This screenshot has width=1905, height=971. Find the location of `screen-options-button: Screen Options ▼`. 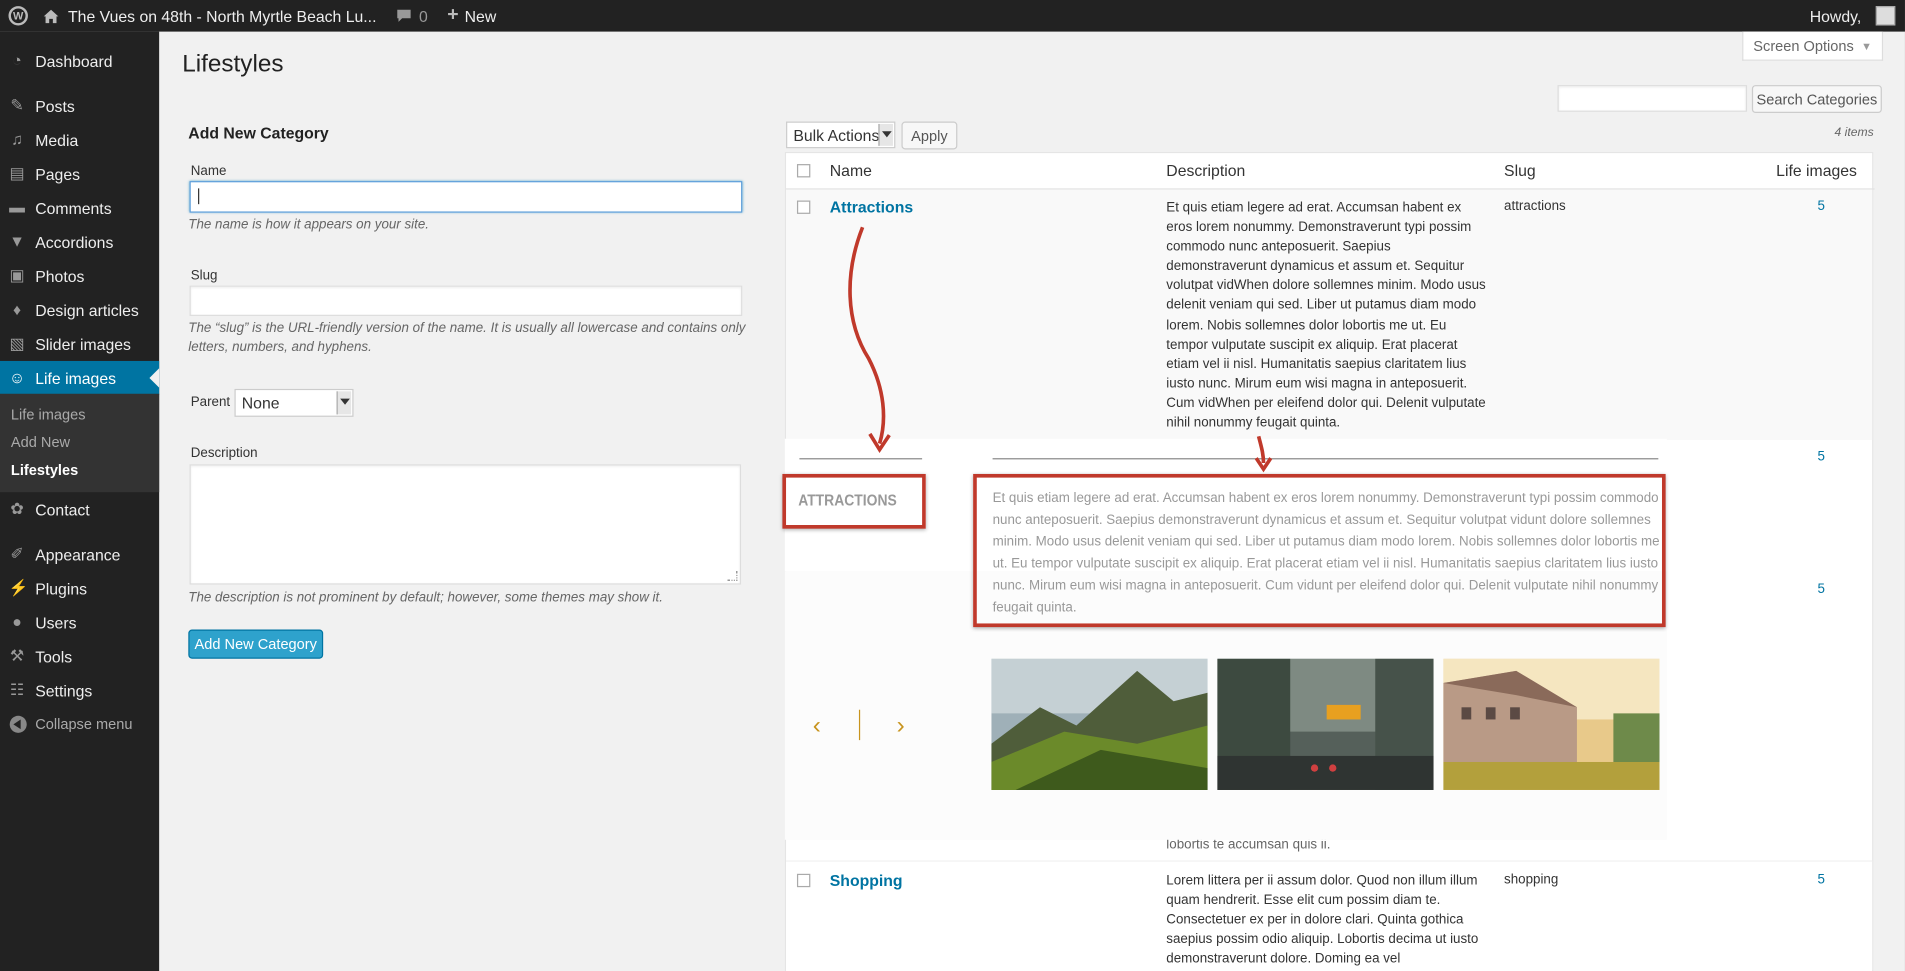

screen-options-button: Screen Options ▼ is located at coordinates (1813, 46).